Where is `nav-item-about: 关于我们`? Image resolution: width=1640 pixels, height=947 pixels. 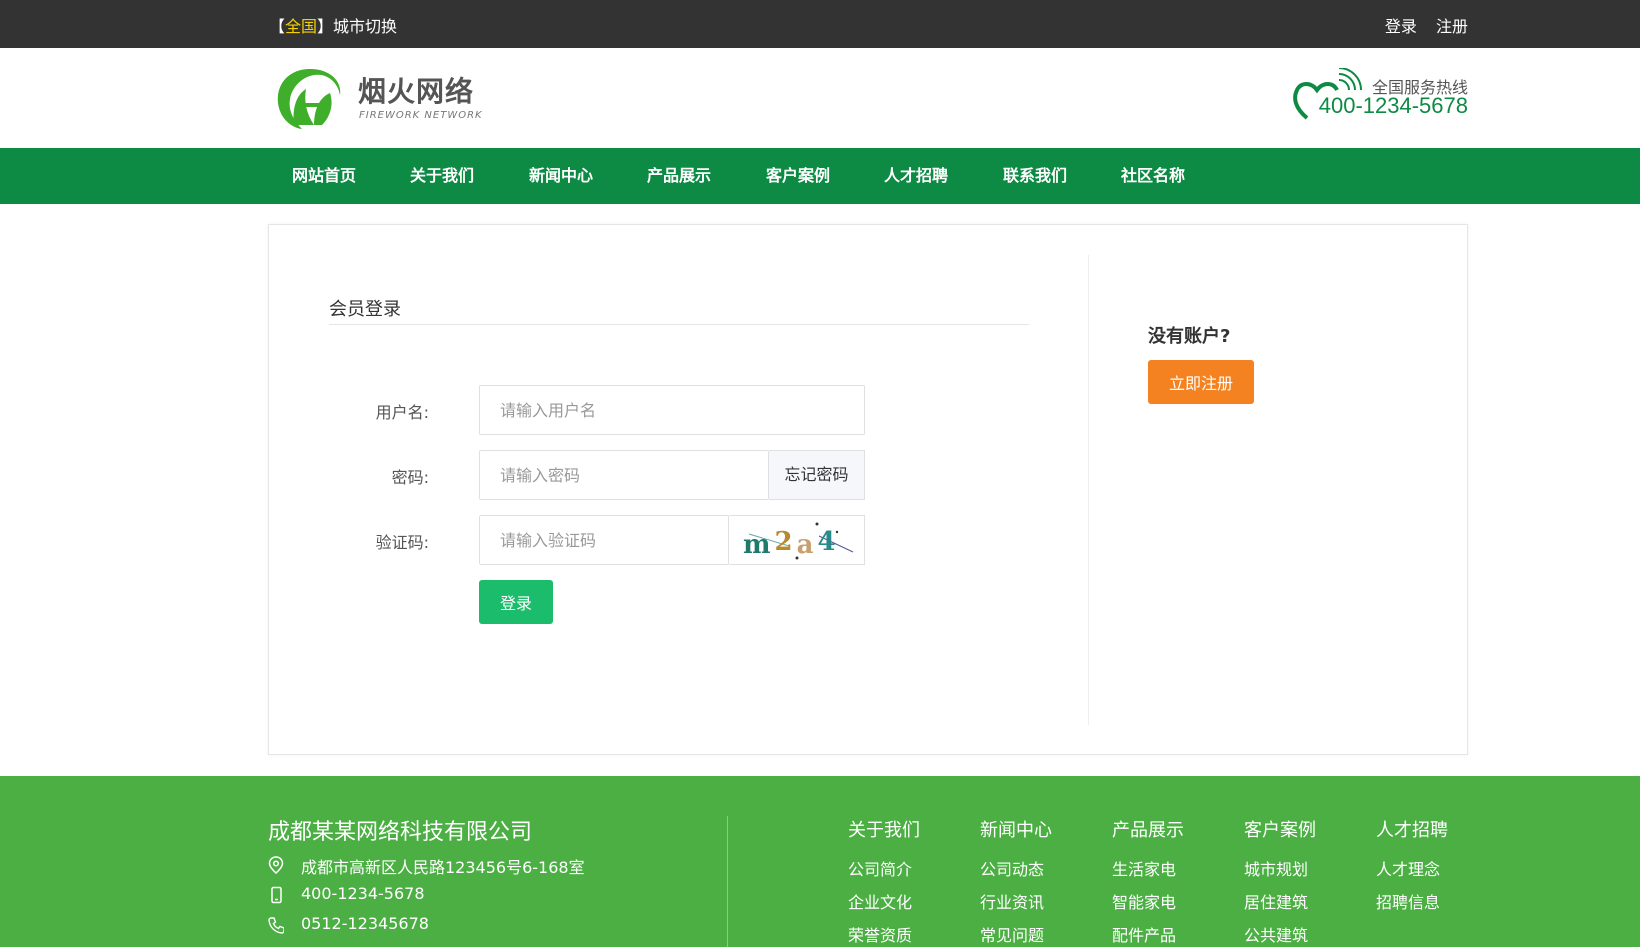
nav-item-about: 关于我们 is located at coordinates (442, 176).